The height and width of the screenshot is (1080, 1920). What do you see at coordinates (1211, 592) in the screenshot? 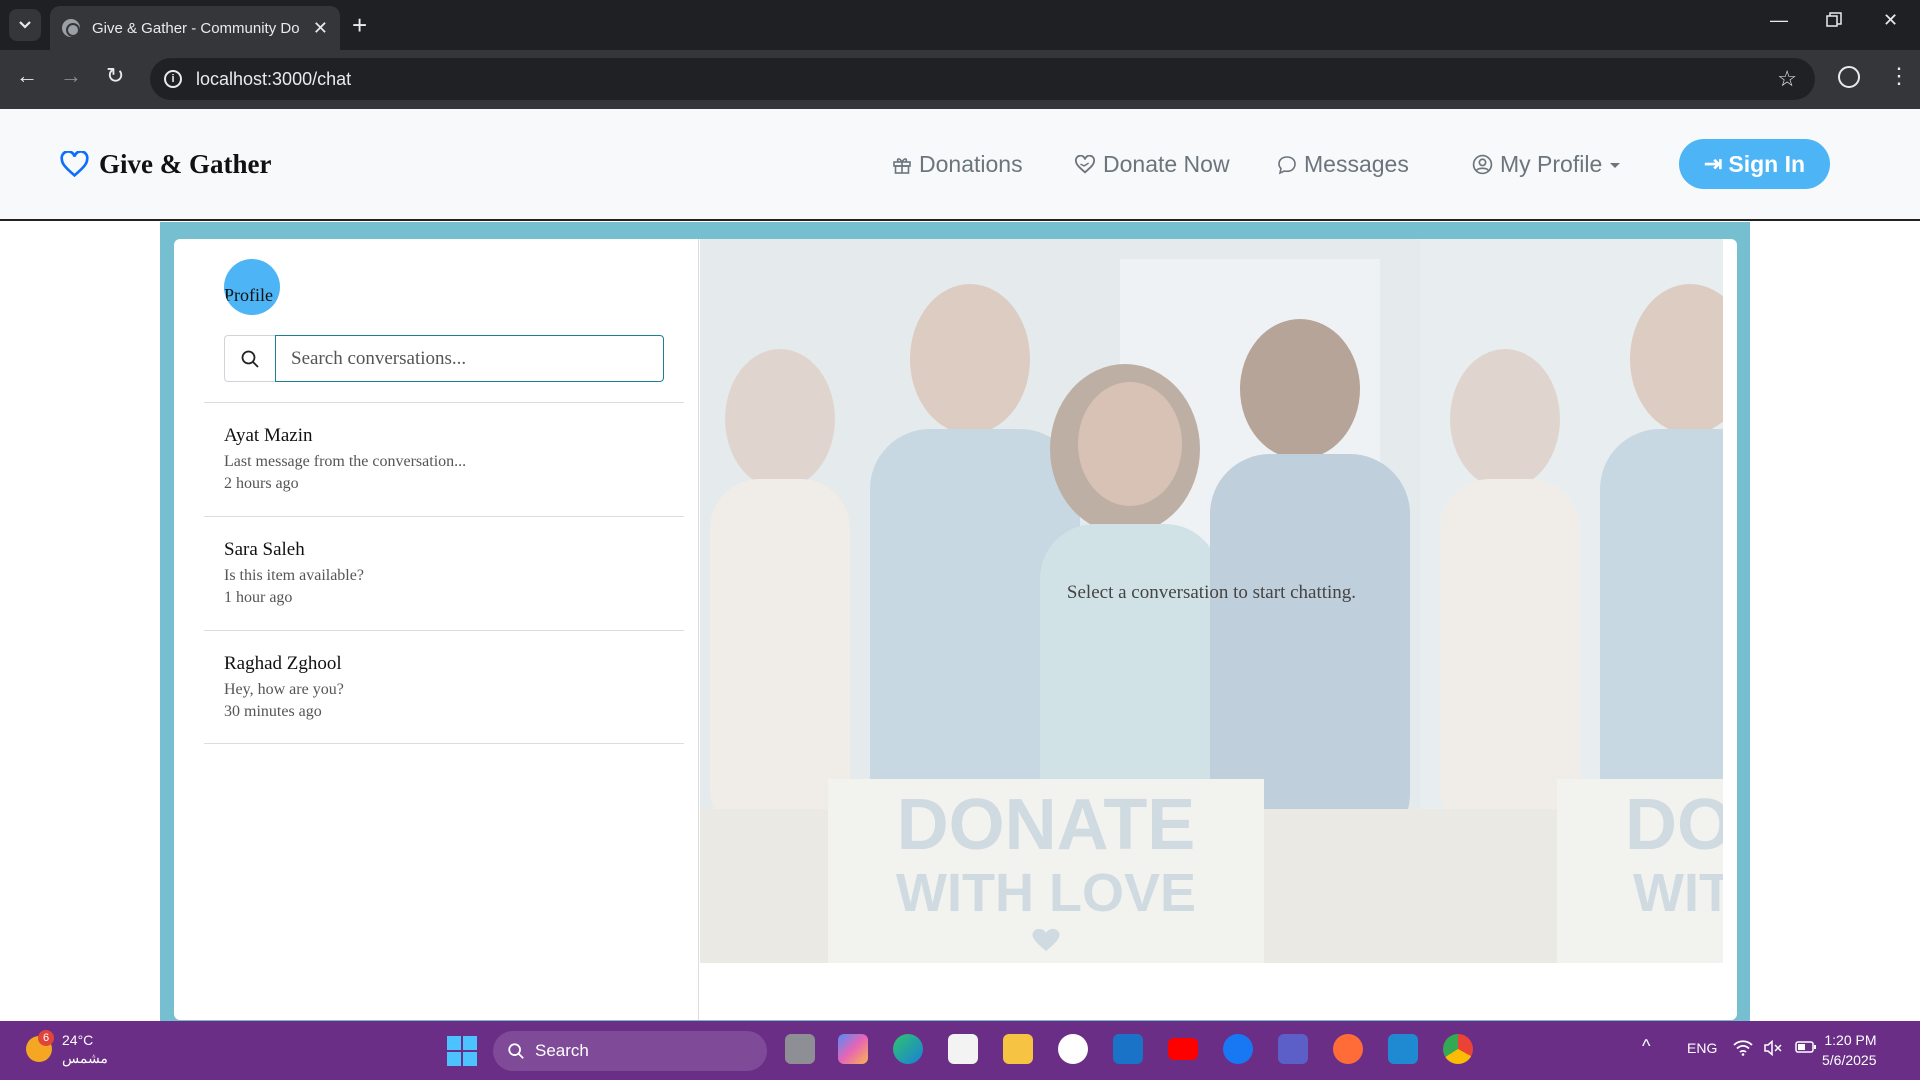
I see `empty-chat-message: Select a conversation to start chatting.` at bounding box center [1211, 592].